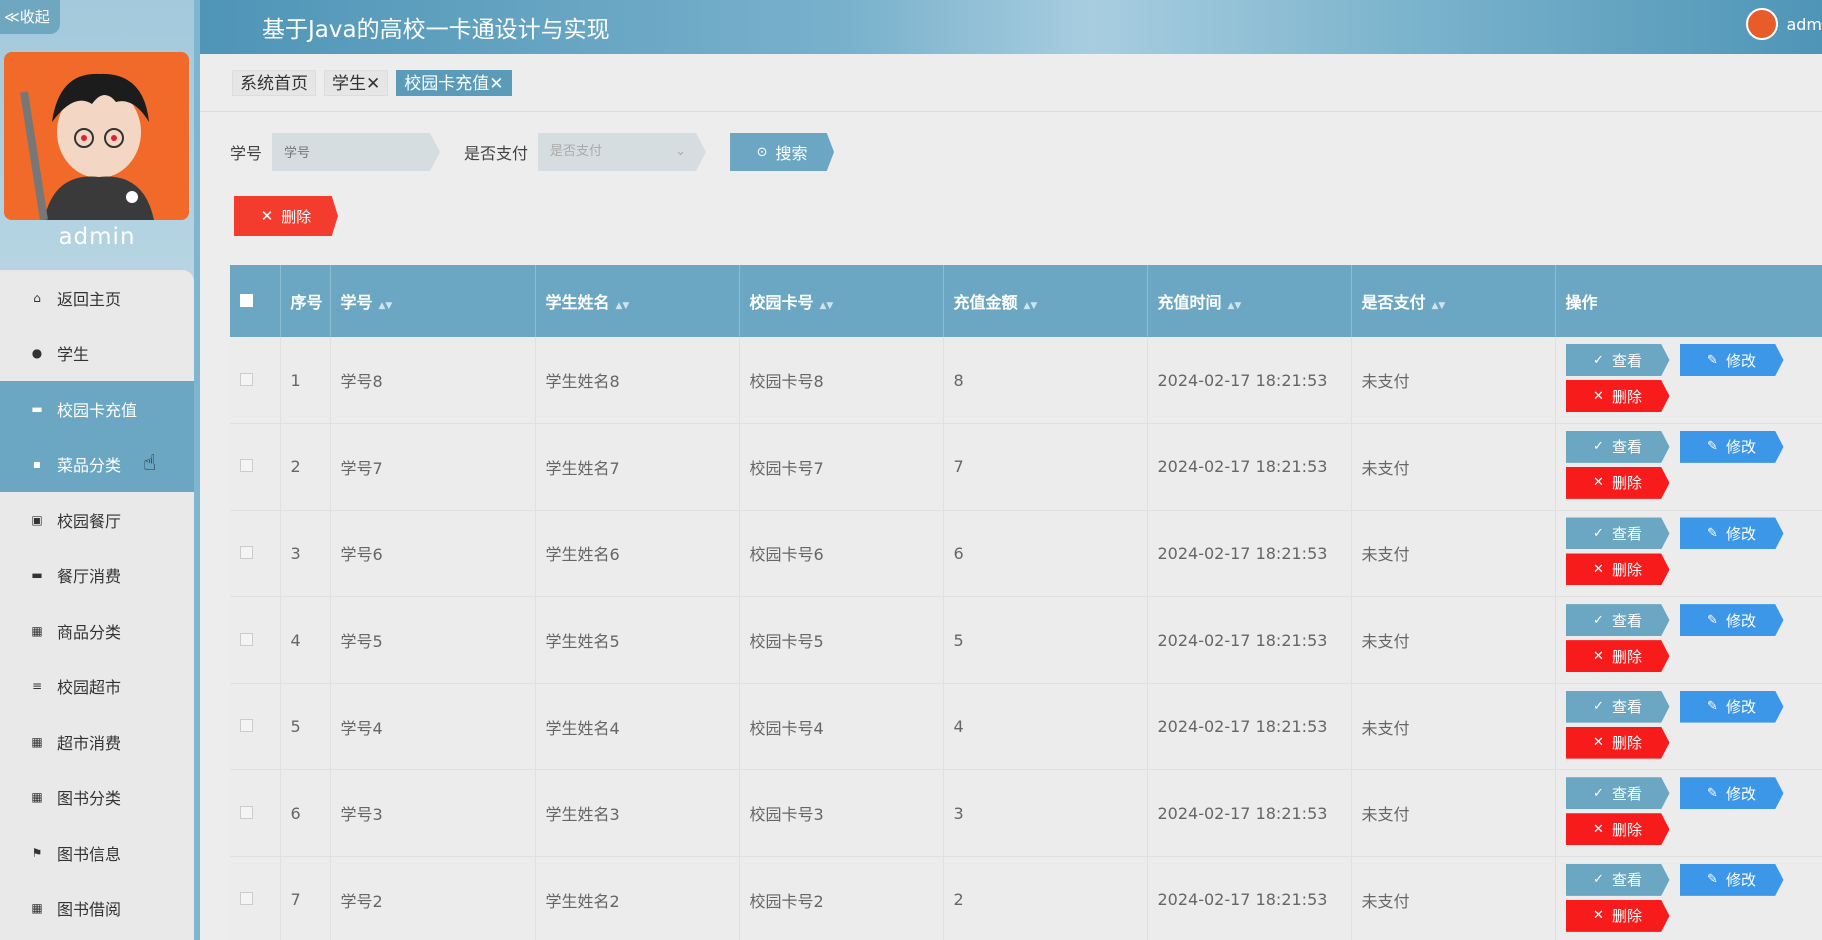 This screenshot has height=940, width=1822. Describe the element at coordinates (30, 17) in the screenshot. I see `collapse-button: ≪收起` at that location.